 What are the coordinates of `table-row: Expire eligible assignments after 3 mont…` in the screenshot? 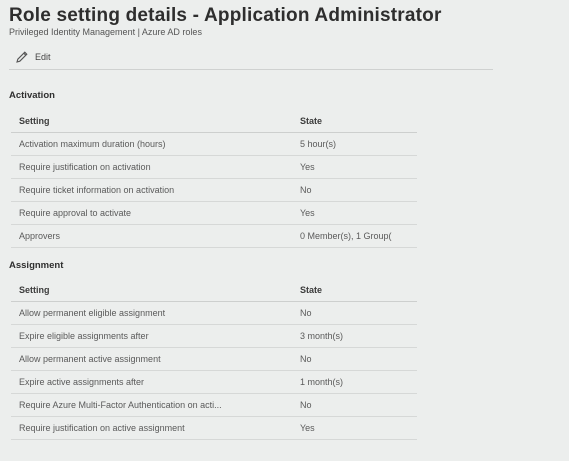 It's located at (214, 336).